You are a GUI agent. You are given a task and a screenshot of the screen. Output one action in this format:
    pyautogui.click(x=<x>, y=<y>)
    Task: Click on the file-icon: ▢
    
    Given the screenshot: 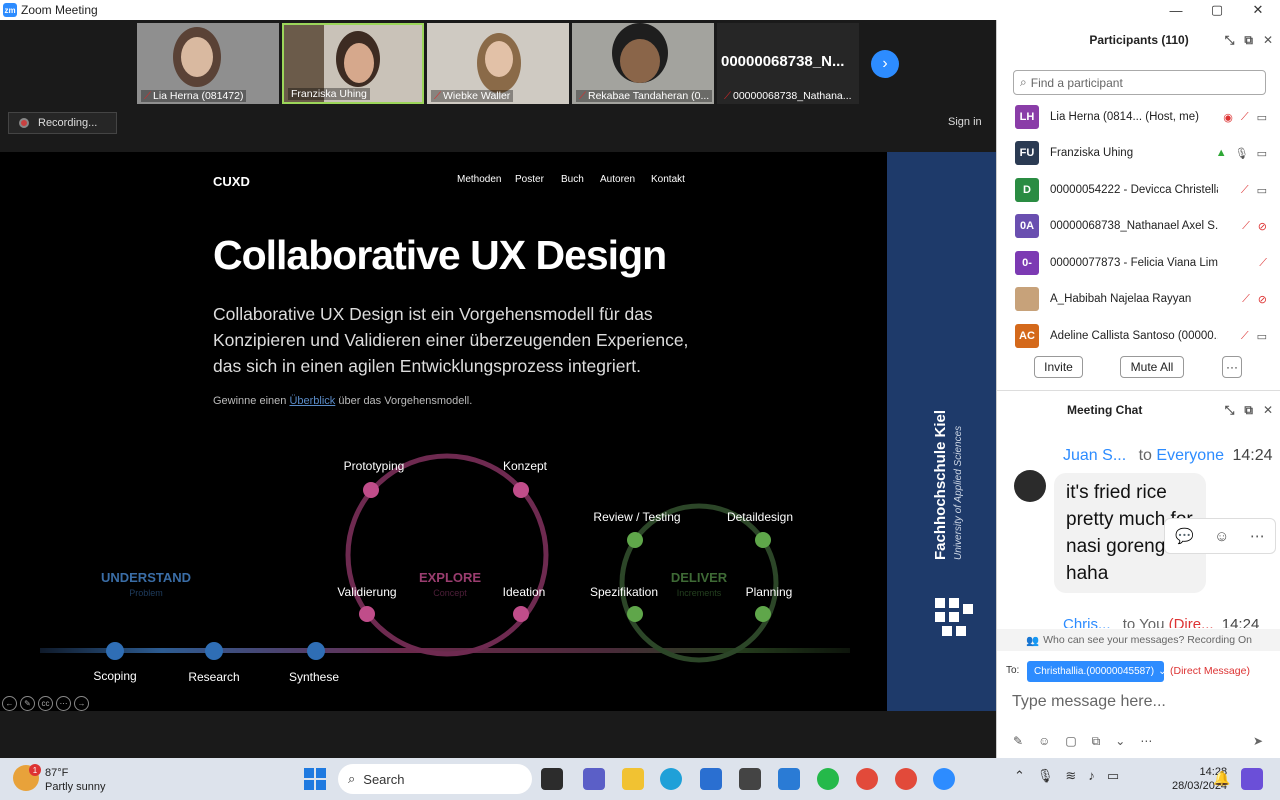 What is the action you would take?
    pyautogui.click(x=1070, y=741)
    